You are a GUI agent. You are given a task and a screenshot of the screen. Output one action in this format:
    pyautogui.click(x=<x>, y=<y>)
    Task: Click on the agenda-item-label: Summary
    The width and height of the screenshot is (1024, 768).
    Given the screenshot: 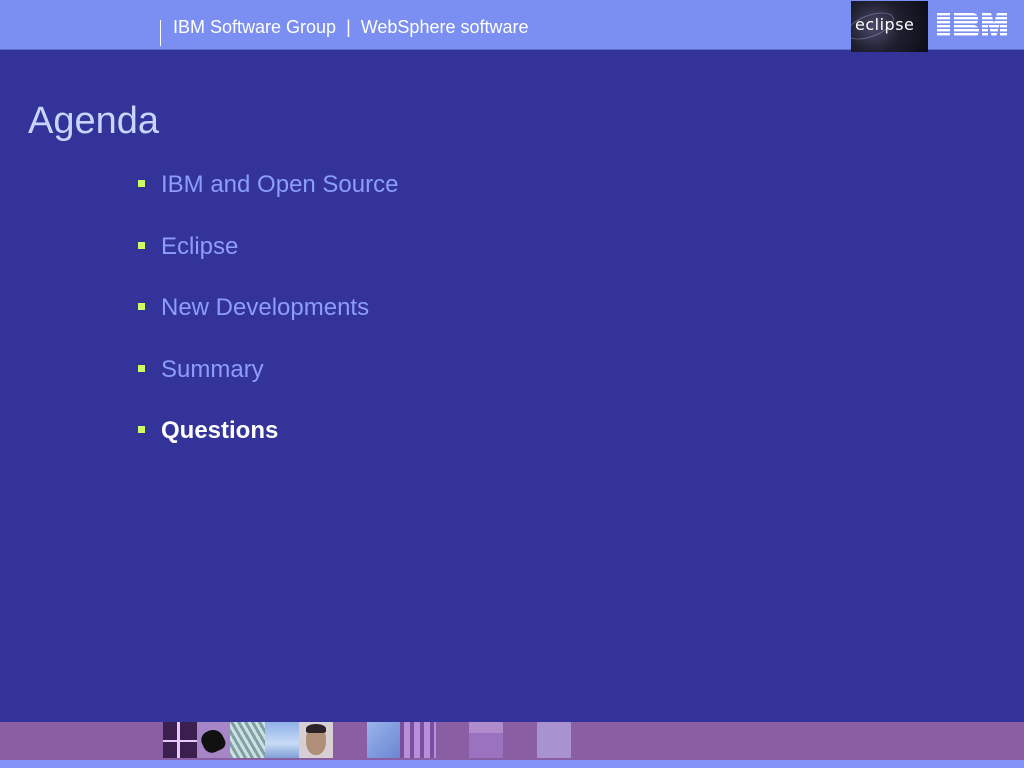 What is the action you would take?
    pyautogui.click(x=212, y=369)
    